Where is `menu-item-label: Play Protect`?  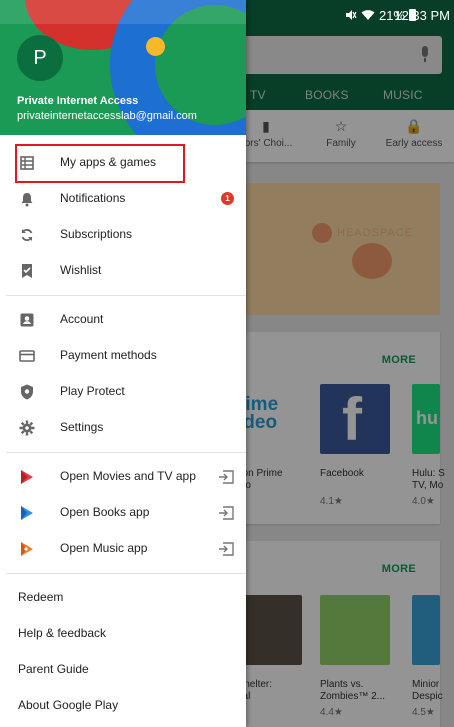
menu-item-label: Play Protect is located at coordinates (92, 391).